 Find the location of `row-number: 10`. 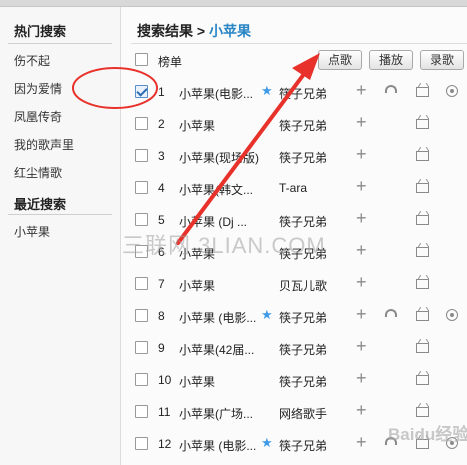

row-number: 10 is located at coordinates (165, 380).